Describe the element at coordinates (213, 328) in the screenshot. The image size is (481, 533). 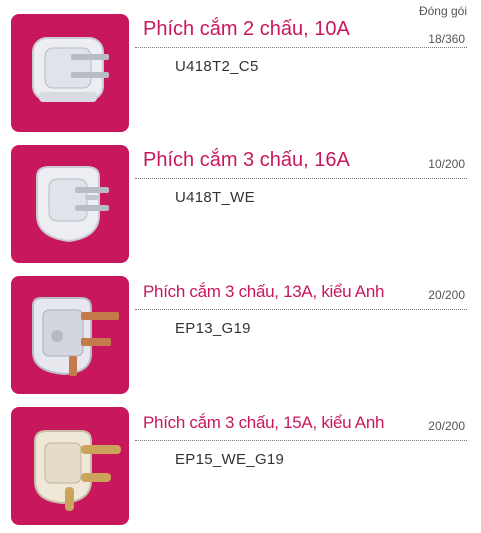
I see `product-code: EP13_G19` at that location.